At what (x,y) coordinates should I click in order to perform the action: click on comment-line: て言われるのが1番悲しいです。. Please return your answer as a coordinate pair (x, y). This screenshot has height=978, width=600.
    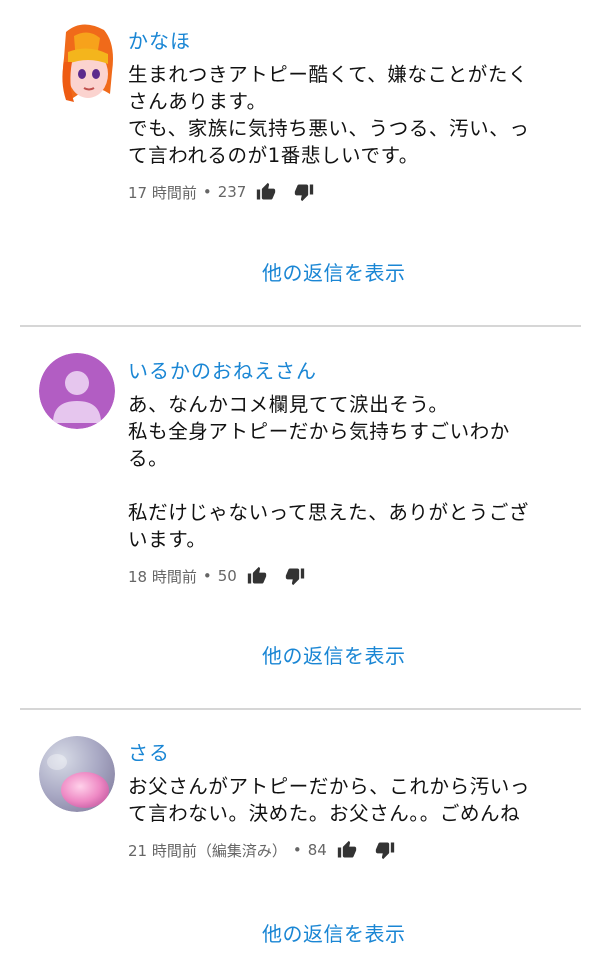
    Looking at the image, I should click on (273, 155).